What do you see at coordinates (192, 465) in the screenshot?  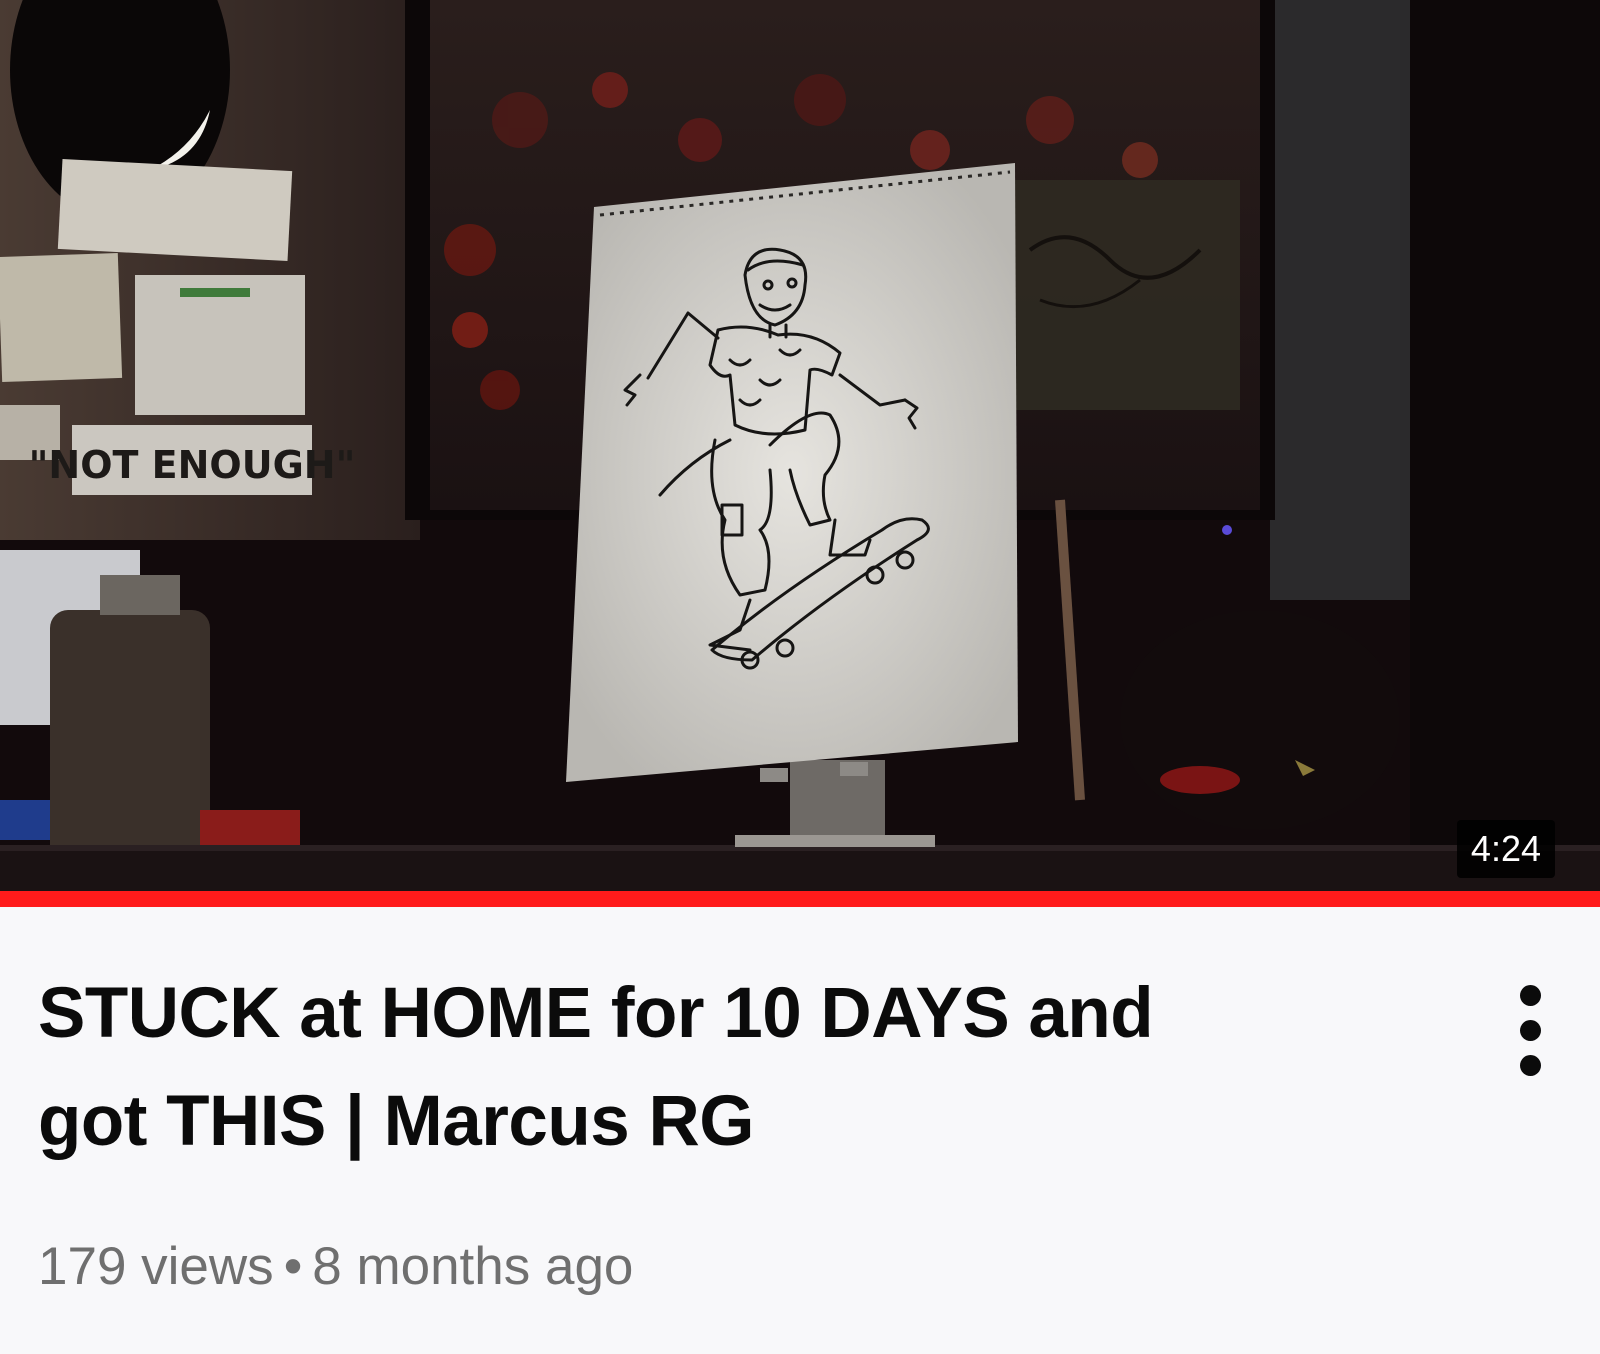 I see `sign-text: "NOT ENOUGH"` at bounding box center [192, 465].